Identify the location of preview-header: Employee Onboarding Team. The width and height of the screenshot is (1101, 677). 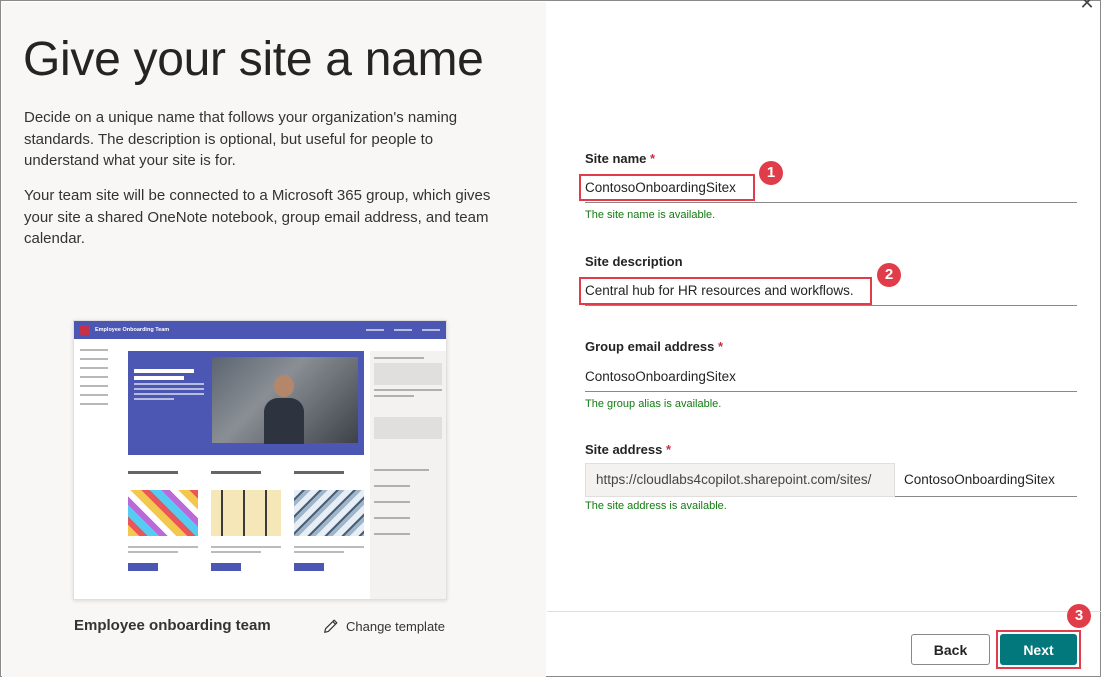
(260, 330).